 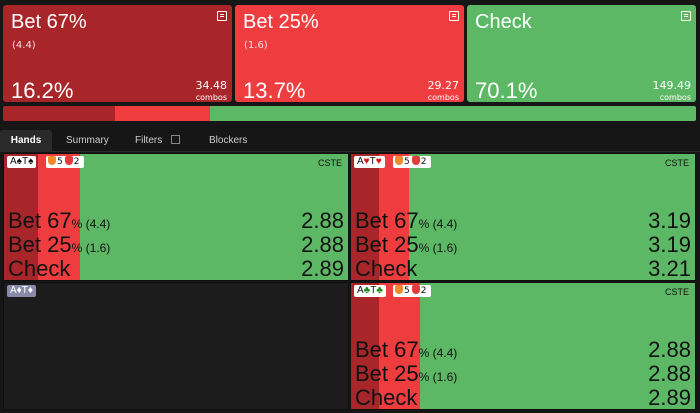 What do you see at coordinates (26, 141) in the screenshot?
I see `tab-hands: Hands` at bounding box center [26, 141].